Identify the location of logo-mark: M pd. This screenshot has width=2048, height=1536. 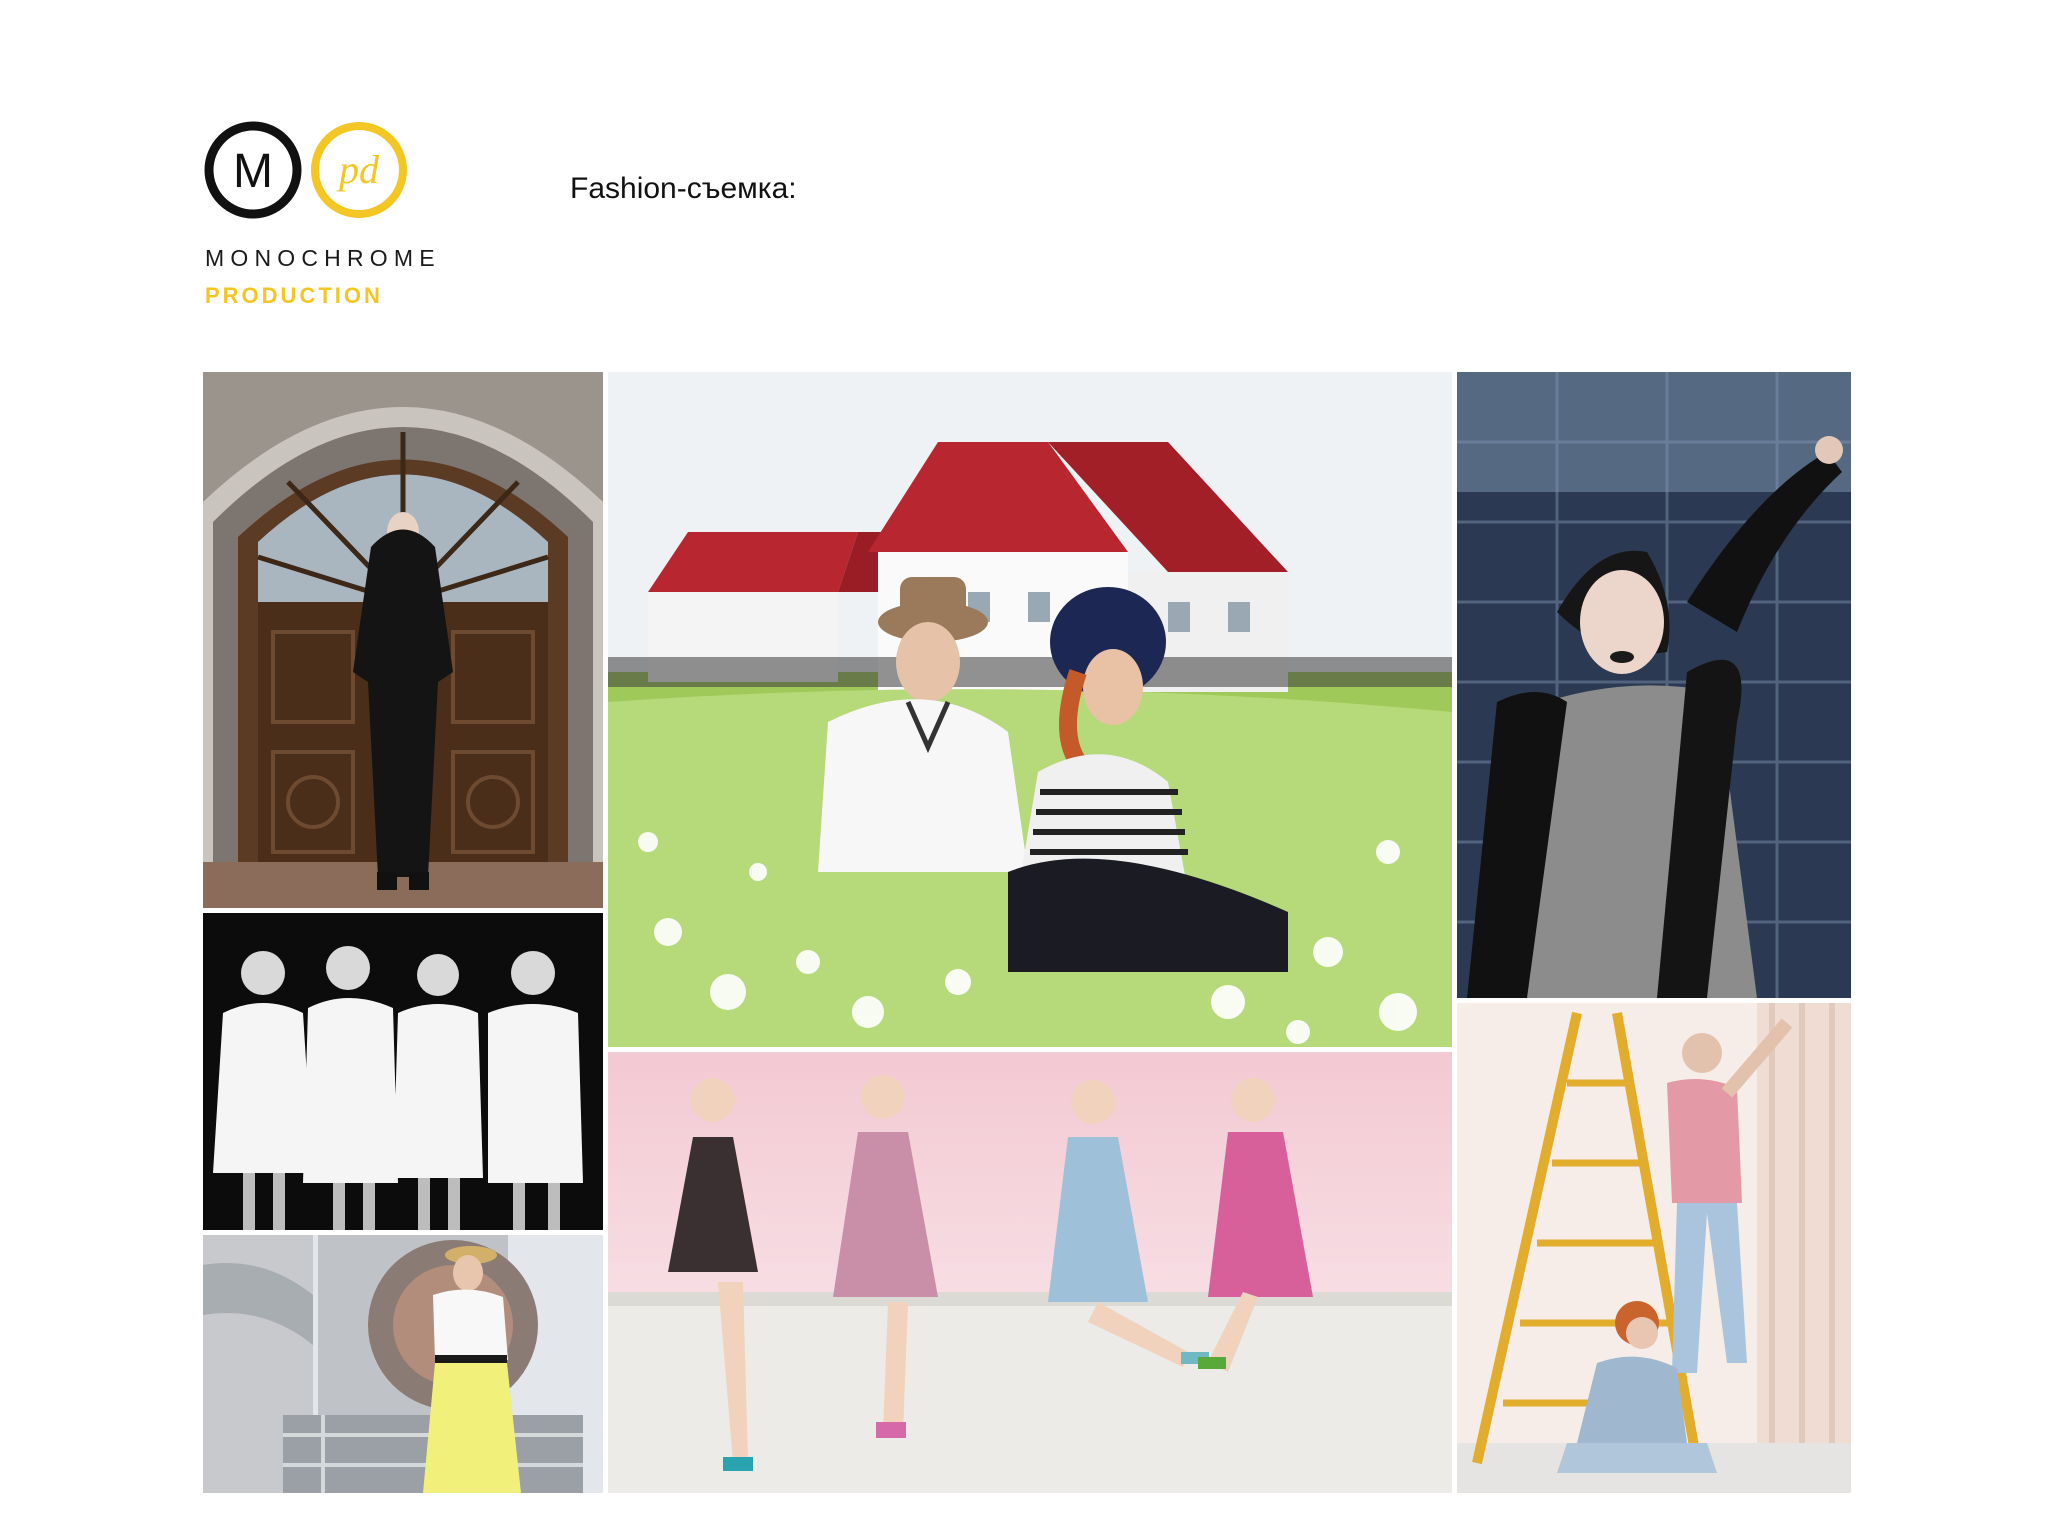
(308, 170).